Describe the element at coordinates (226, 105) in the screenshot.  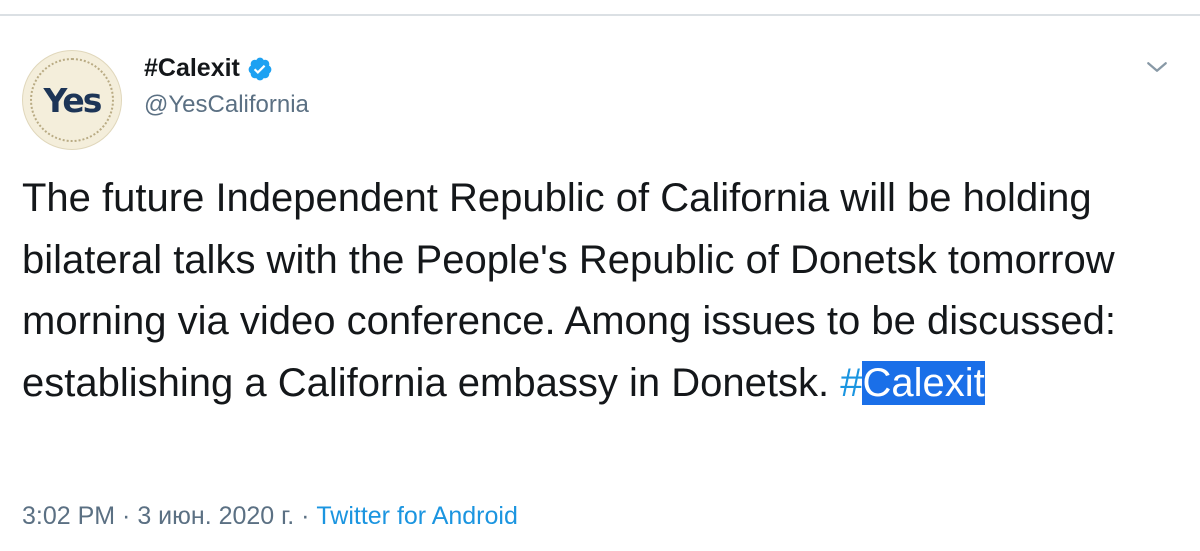
I see `user-handle: @YesCalifornia` at that location.